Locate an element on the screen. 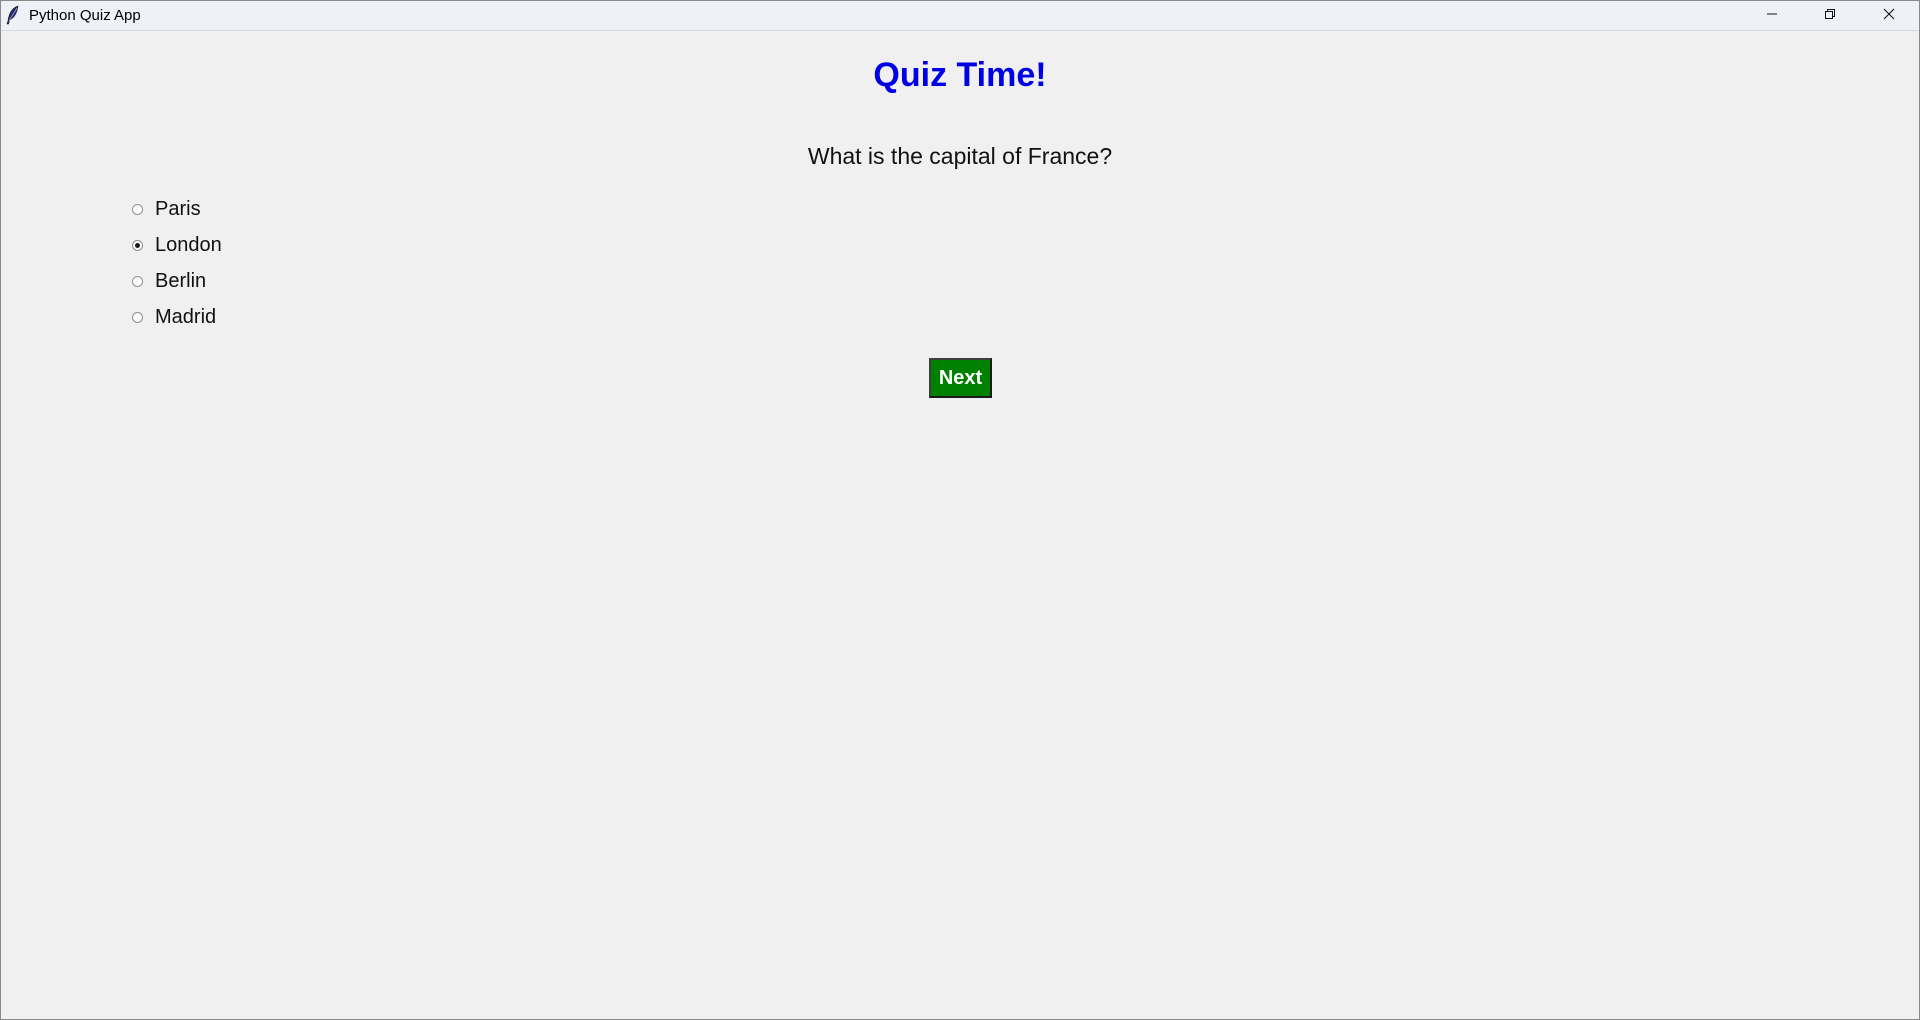  option-berlin: Berlin is located at coordinates (177, 281).